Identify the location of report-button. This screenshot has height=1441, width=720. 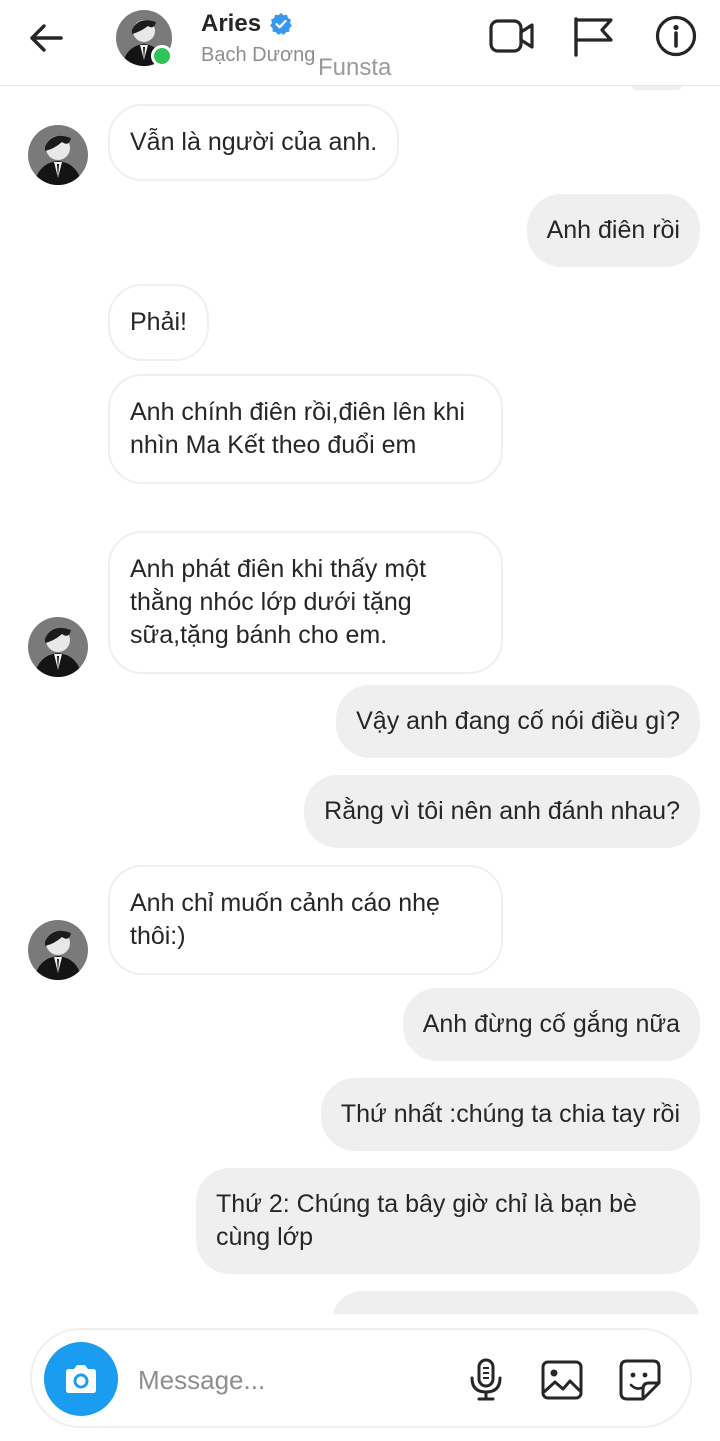
(593, 36).